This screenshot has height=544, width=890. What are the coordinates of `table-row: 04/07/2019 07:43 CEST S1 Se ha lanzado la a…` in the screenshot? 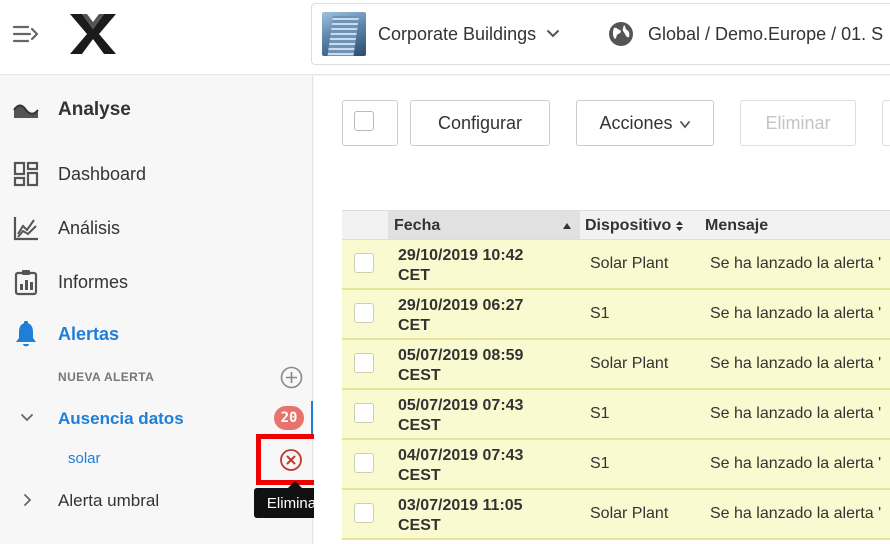 It's located at (616, 465).